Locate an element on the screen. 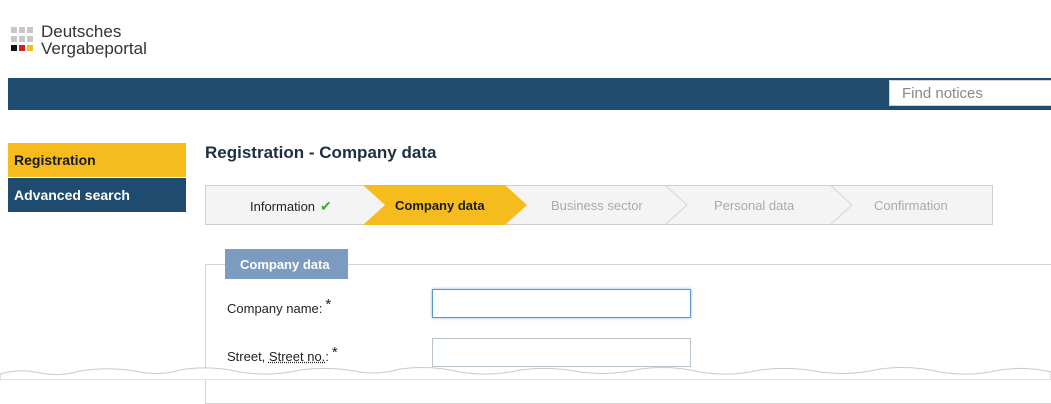 The image size is (1051, 404). logo-grid-icon is located at coordinates (23, 40).